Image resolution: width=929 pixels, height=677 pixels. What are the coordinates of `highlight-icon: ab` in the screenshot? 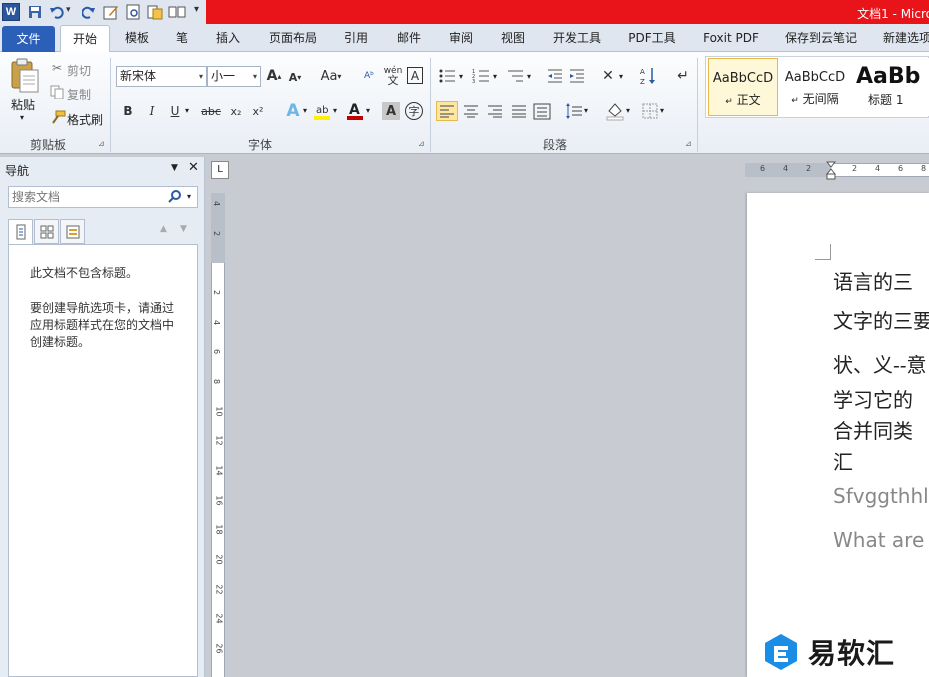 It's located at (322, 111).